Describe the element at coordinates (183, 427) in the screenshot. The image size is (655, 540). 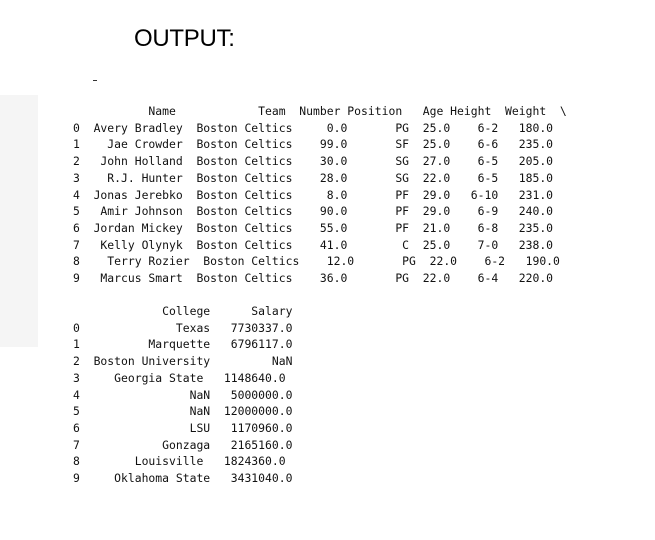
I see `table-row: 6 LSU 1170960.0` at that location.